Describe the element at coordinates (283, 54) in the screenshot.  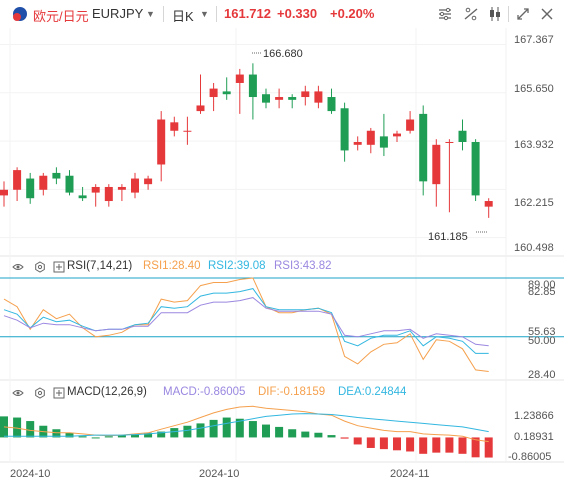
I see `high-annotation: 166.680` at that location.